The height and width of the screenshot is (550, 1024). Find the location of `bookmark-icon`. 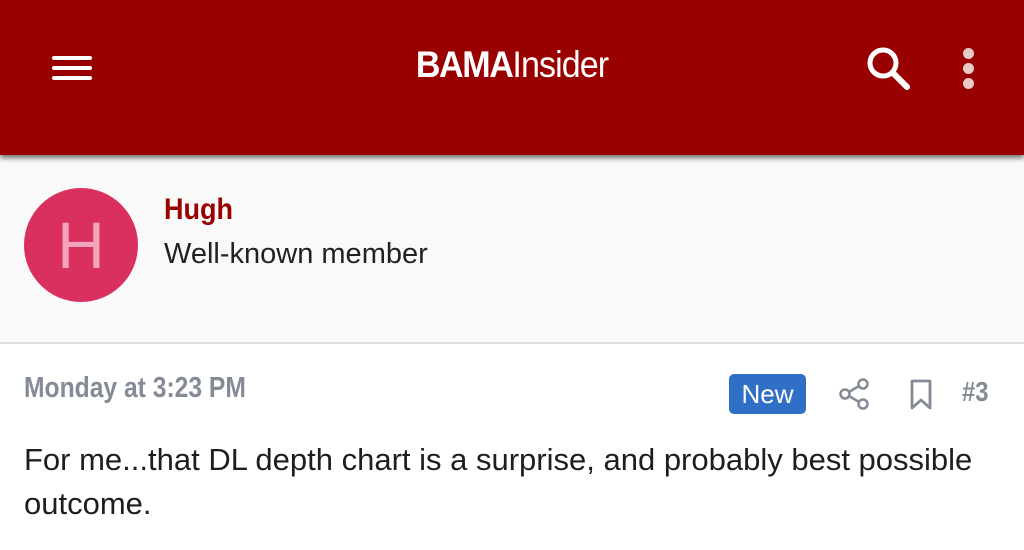

bookmark-icon is located at coordinates (921, 395).